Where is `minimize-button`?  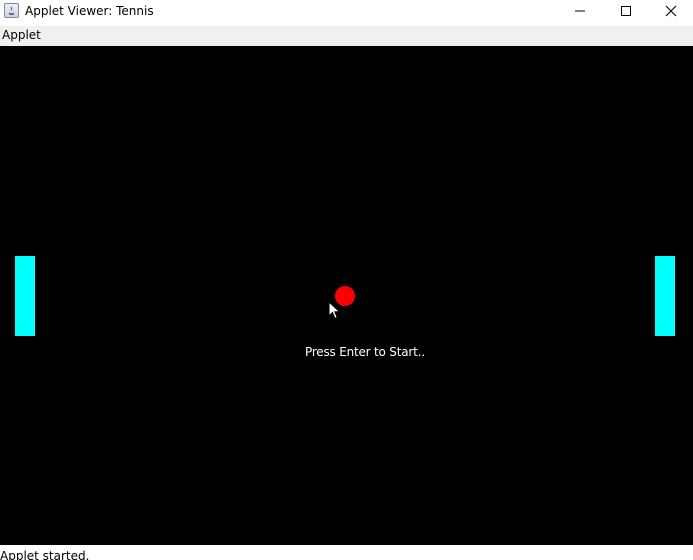 minimize-button is located at coordinates (580, 11).